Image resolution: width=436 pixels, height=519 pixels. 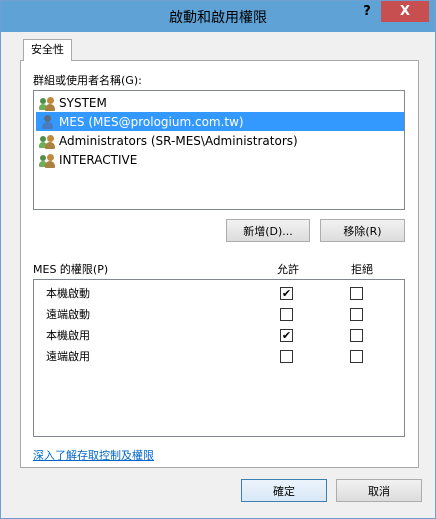 I want to click on allow-checkbox-remote-activation, so click(x=286, y=356).